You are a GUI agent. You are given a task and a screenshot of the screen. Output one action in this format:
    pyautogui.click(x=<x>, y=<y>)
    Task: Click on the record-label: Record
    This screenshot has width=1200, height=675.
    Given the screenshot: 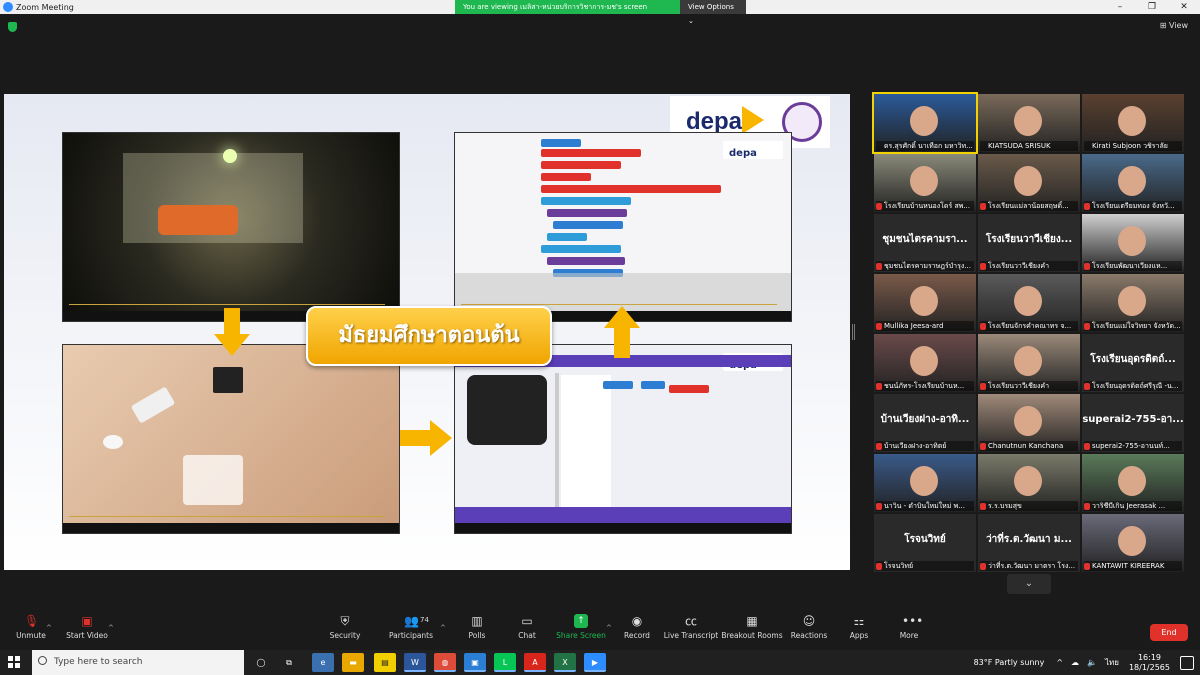 What is the action you would take?
    pyautogui.click(x=637, y=635)
    